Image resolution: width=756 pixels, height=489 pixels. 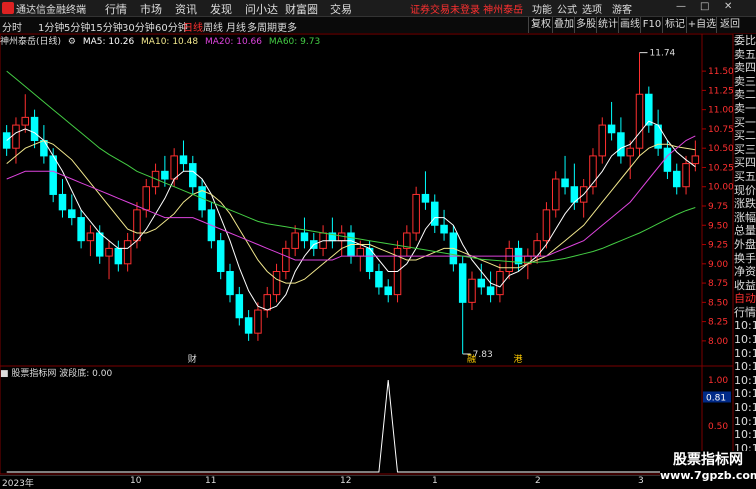 I want to click on price-tick-label: 9.50, so click(x=718, y=226).